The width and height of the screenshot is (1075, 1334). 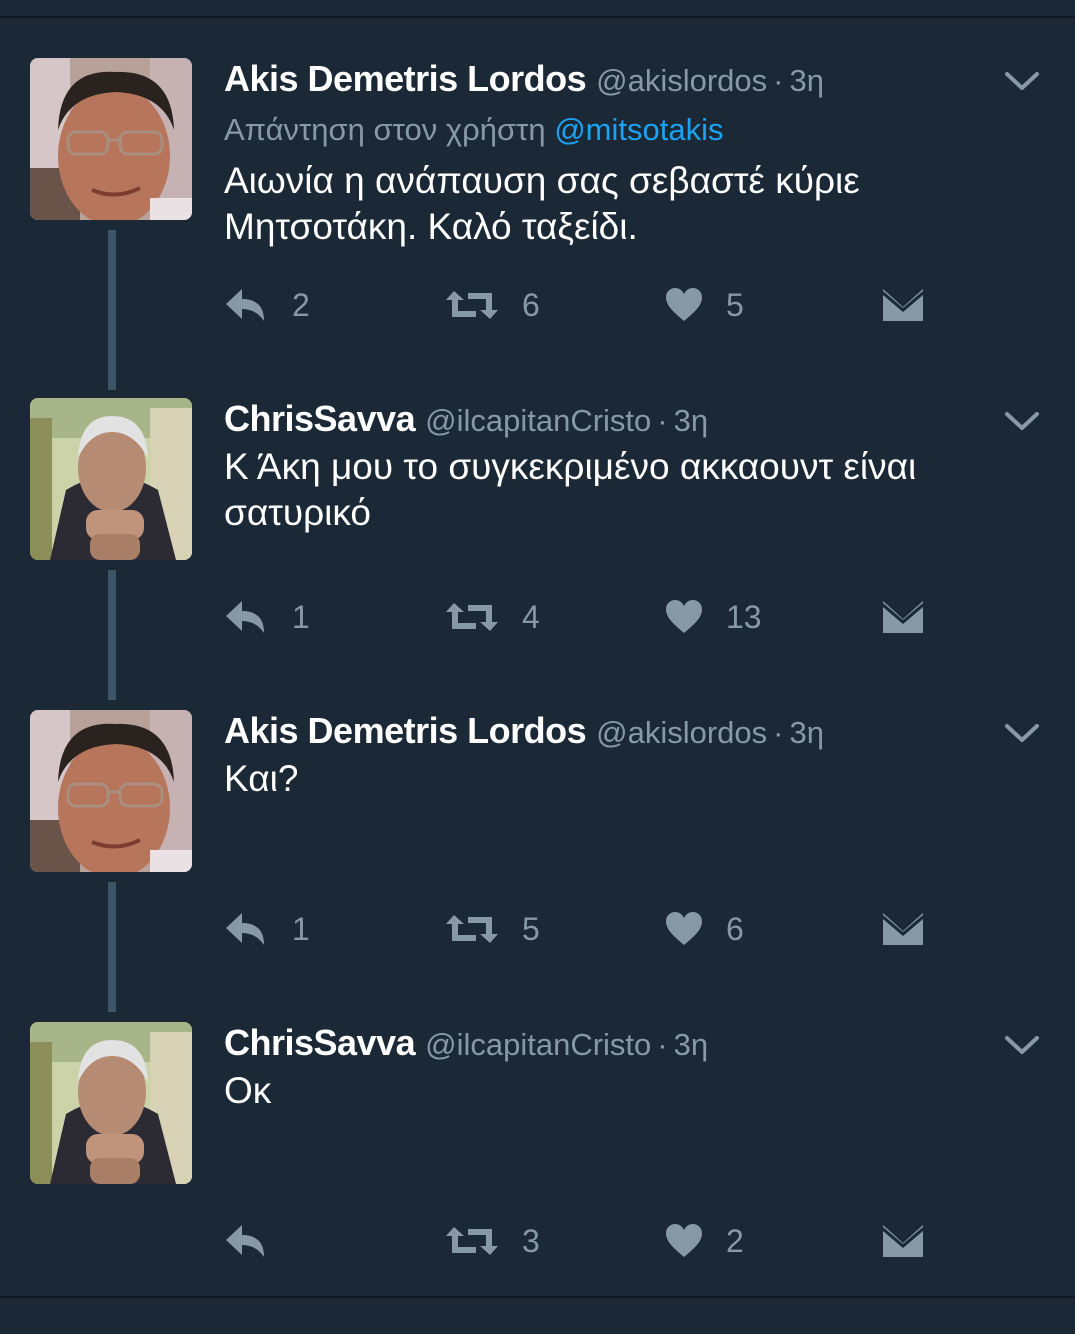 What do you see at coordinates (638, 129) in the screenshot?
I see `mention-link: @mitsotakis` at bounding box center [638, 129].